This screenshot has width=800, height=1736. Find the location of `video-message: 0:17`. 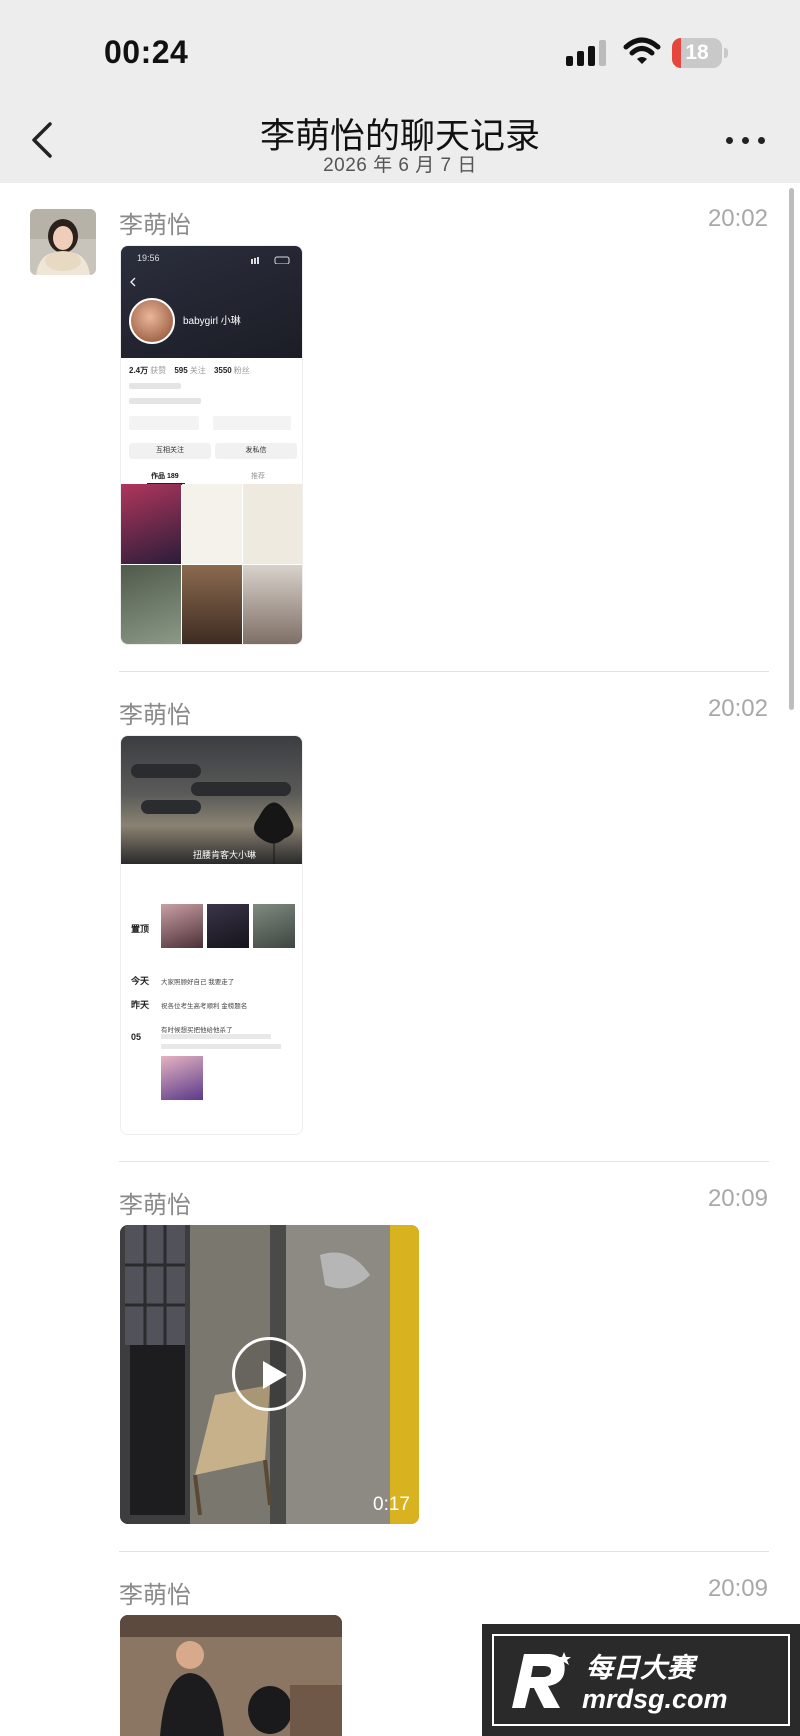

video-message: 0:17 is located at coordinates (269, 1374).